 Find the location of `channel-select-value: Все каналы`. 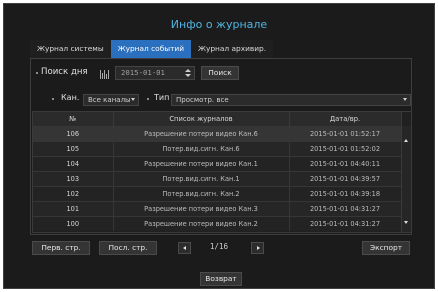

channel-select-value: Все каналы is located at coordinates (109, 100).